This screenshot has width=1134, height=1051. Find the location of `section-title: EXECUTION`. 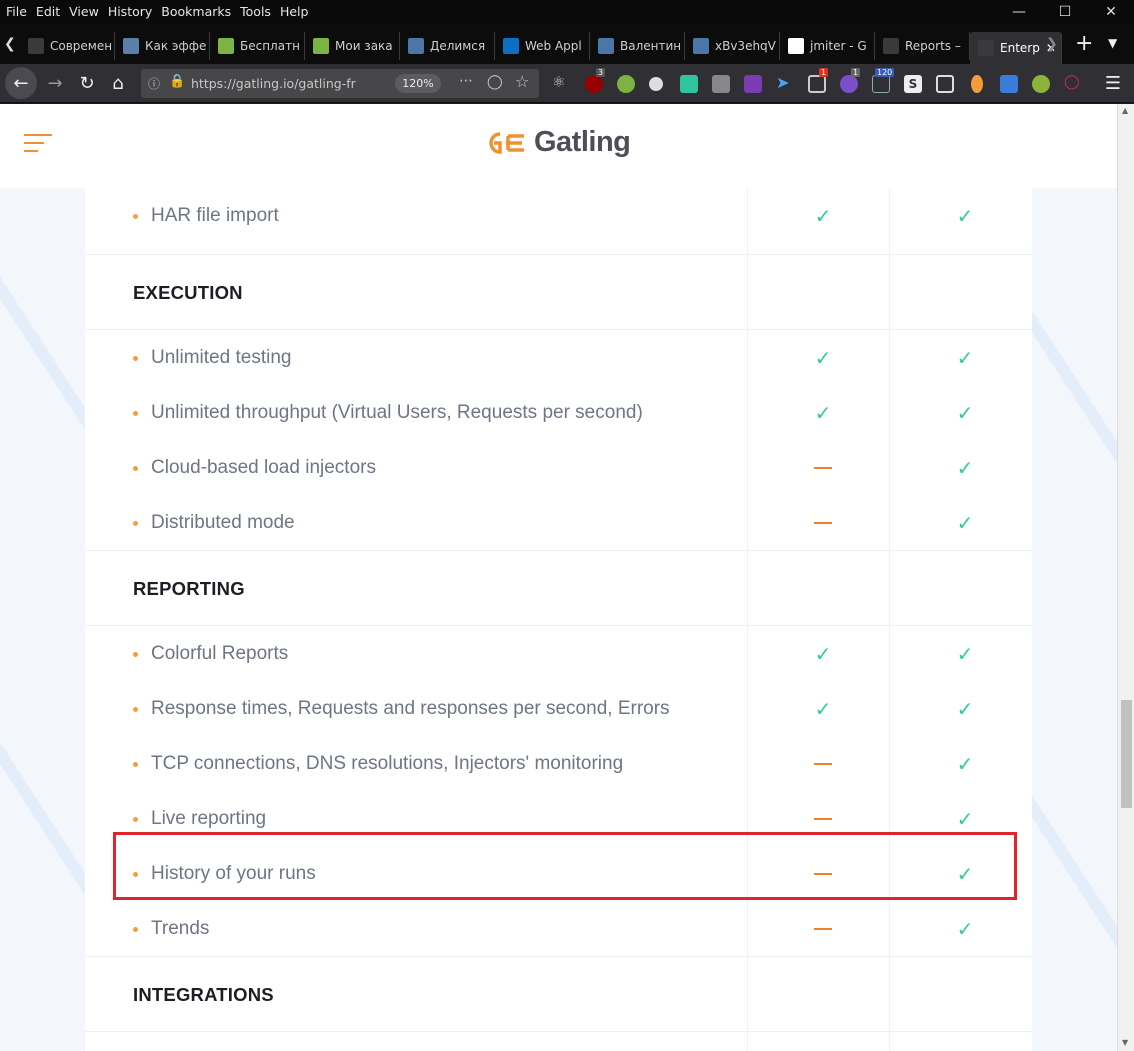

section-title: EXECUTION is located at coordinates (188, 292).